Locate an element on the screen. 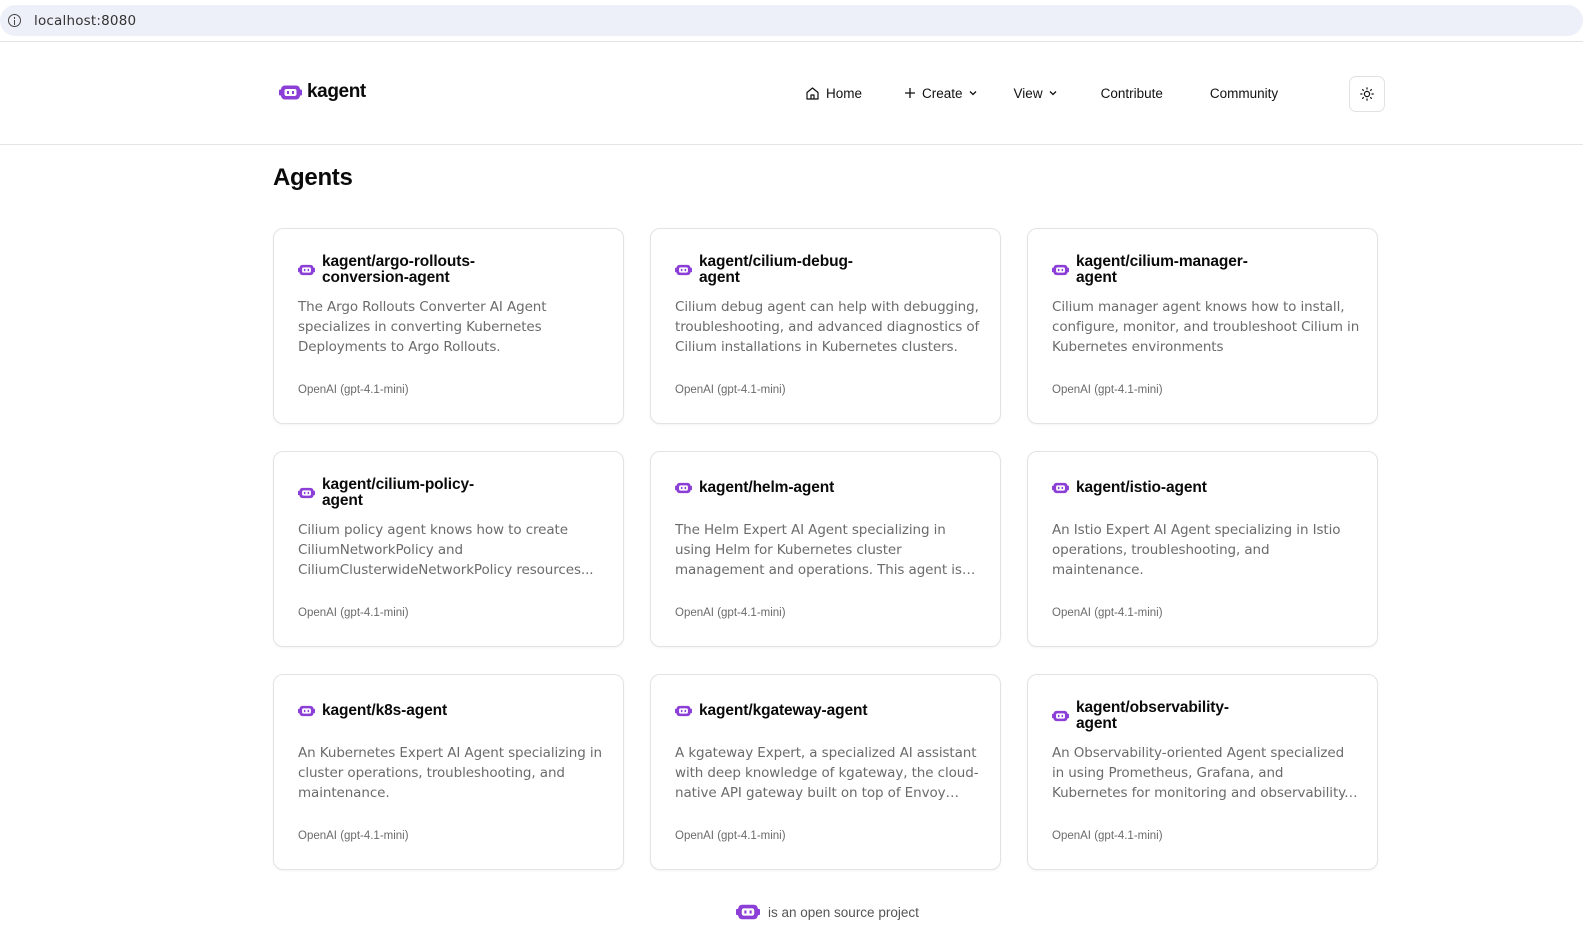  agent-card-title-line1: kagent/cilium-debug- is located at coordinates (776, 261).